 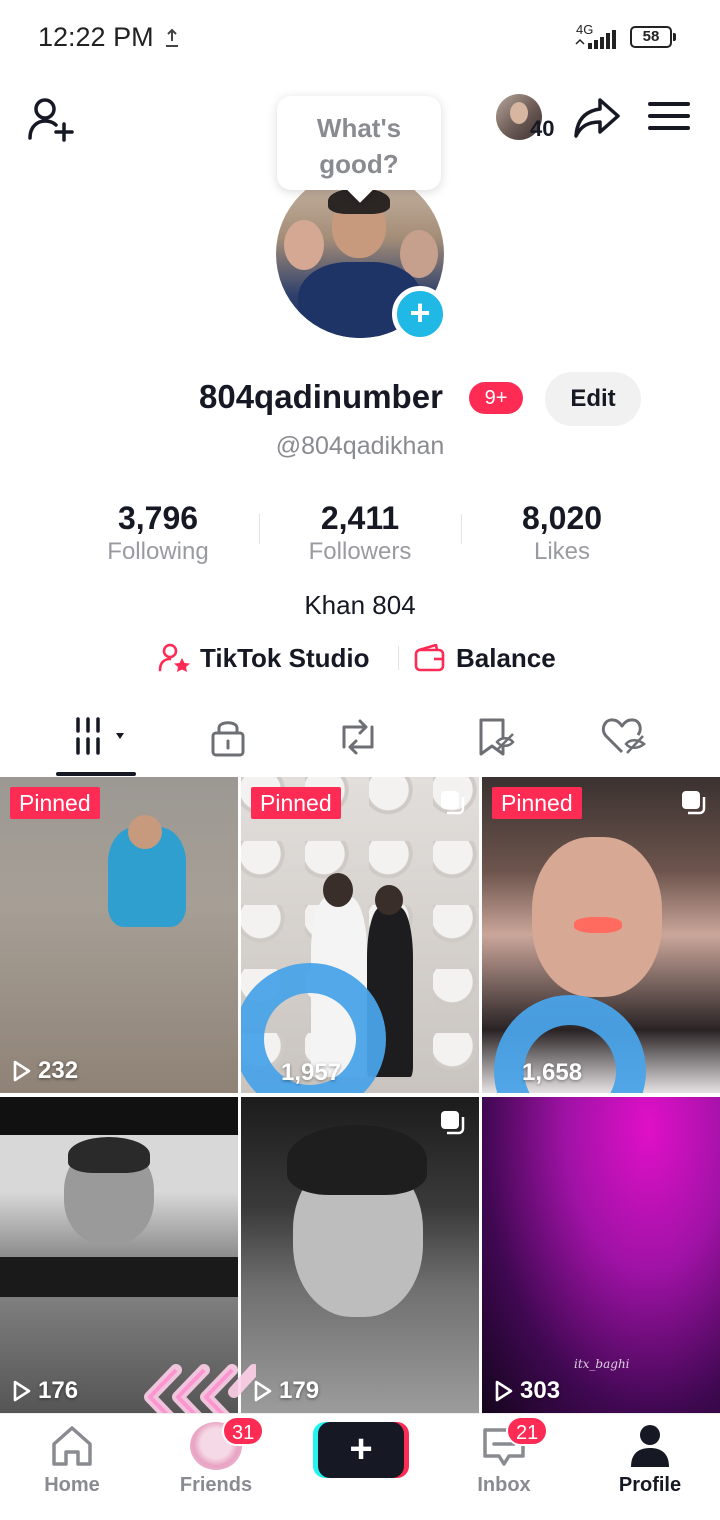 What do you see at coordinates (360, 38) in the screenshot?
I see `status-bar: 12:22 PM 4G 58` at bounding box center [360, 38].